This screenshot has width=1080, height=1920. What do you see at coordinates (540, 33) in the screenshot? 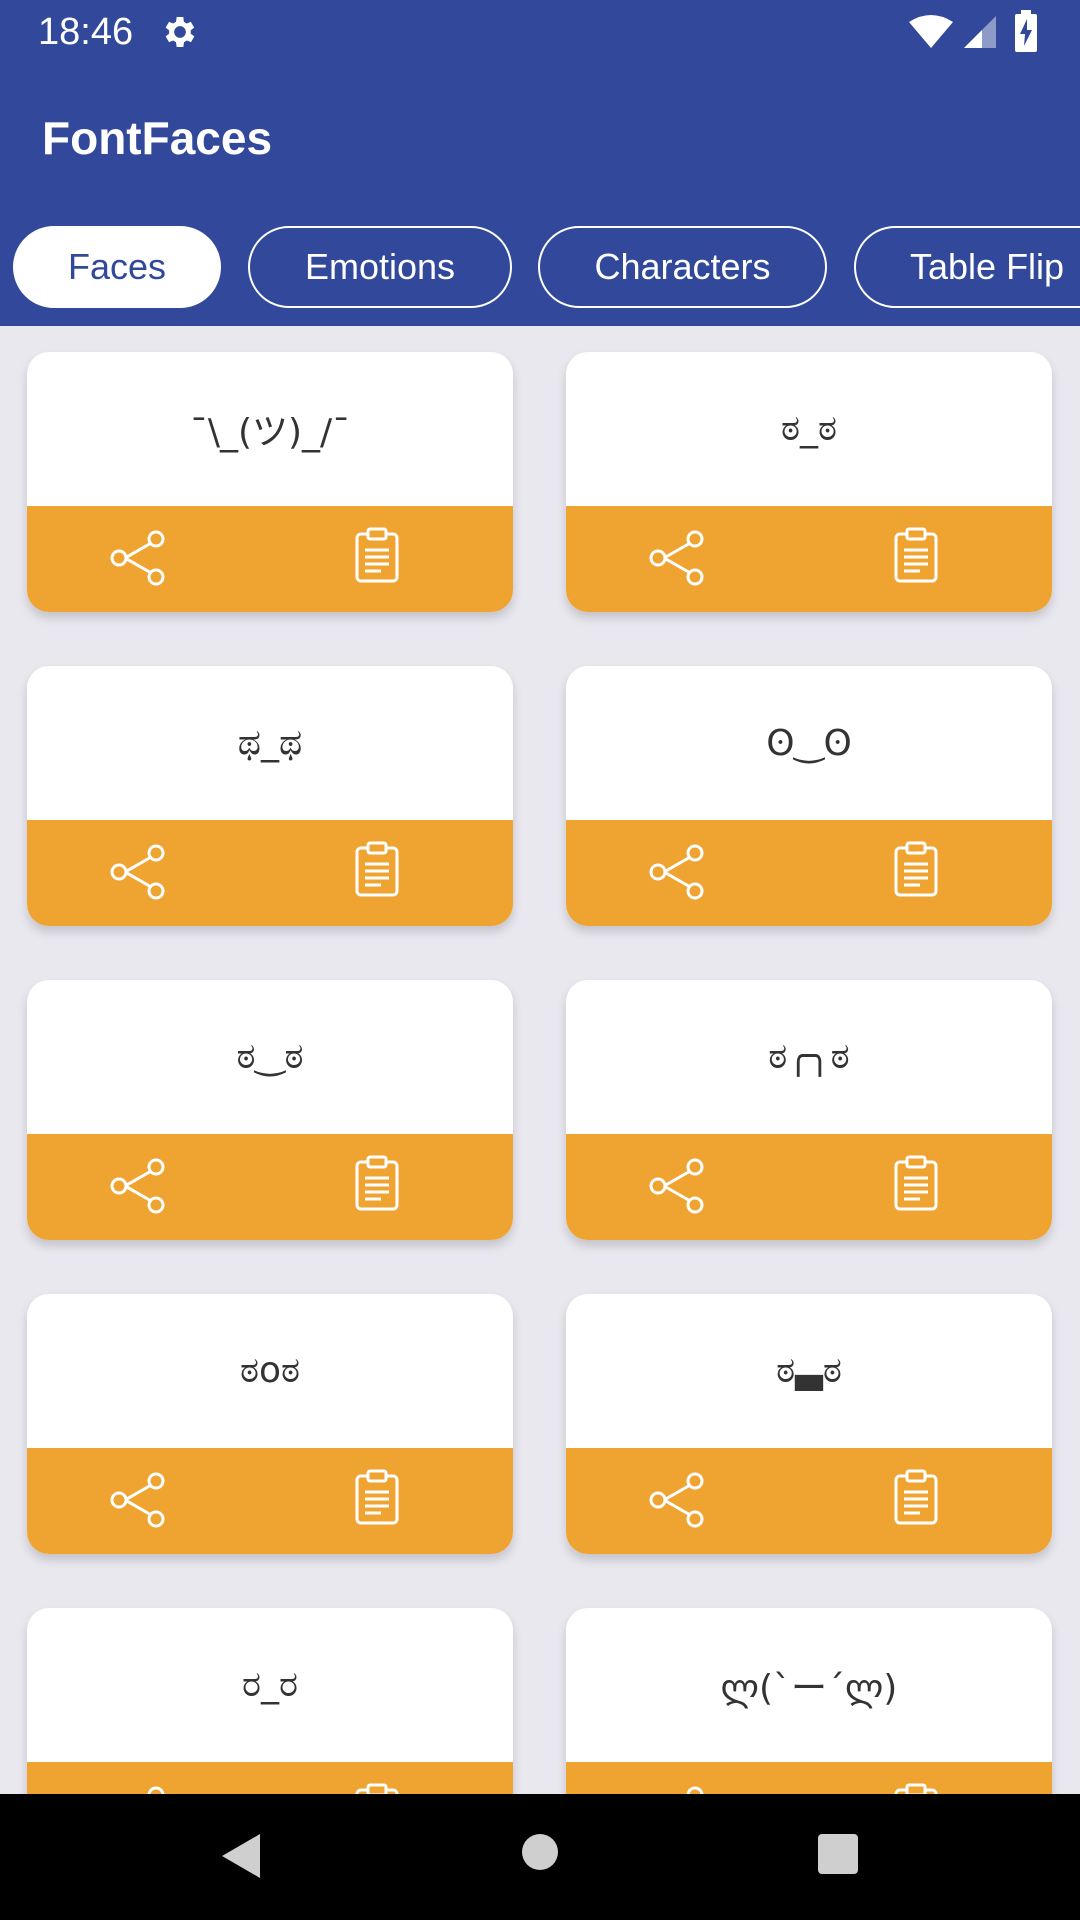
I see `status-bar: 18:46` at bounding box center [540, 33].